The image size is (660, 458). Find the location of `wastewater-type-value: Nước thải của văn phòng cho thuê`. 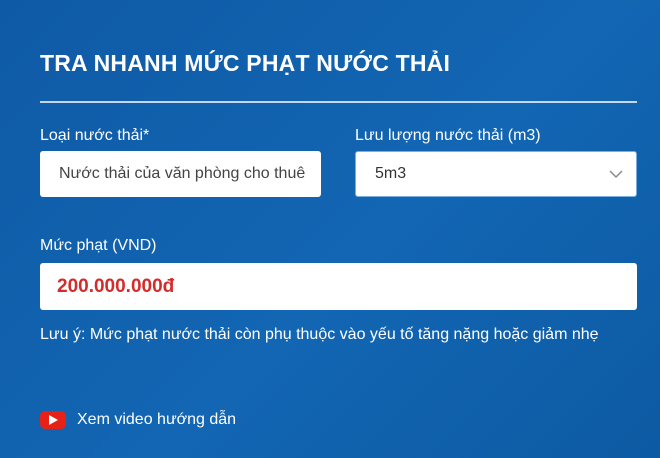

wastewater-type-value: Nước thải của văn phòng cho thuê is located at coordinates (182, 173).